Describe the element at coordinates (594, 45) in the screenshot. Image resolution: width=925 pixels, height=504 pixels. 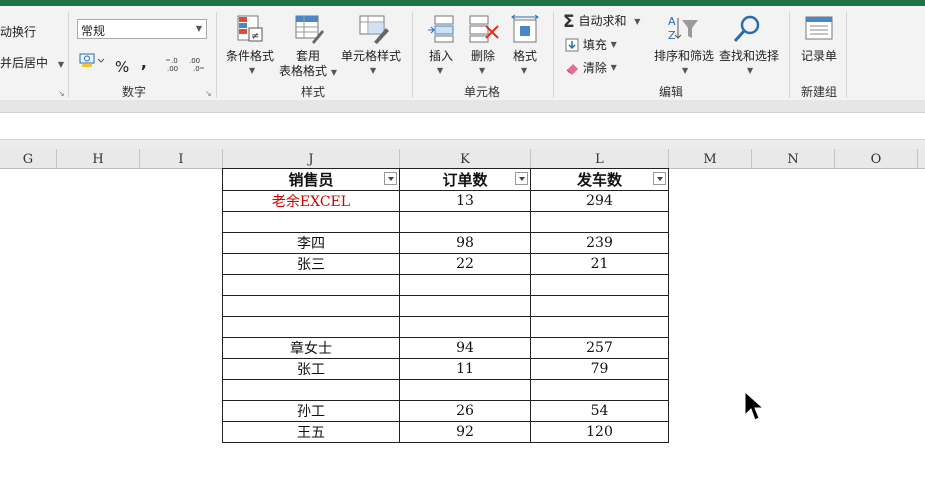
I see `fill-label: 填充` at that location.